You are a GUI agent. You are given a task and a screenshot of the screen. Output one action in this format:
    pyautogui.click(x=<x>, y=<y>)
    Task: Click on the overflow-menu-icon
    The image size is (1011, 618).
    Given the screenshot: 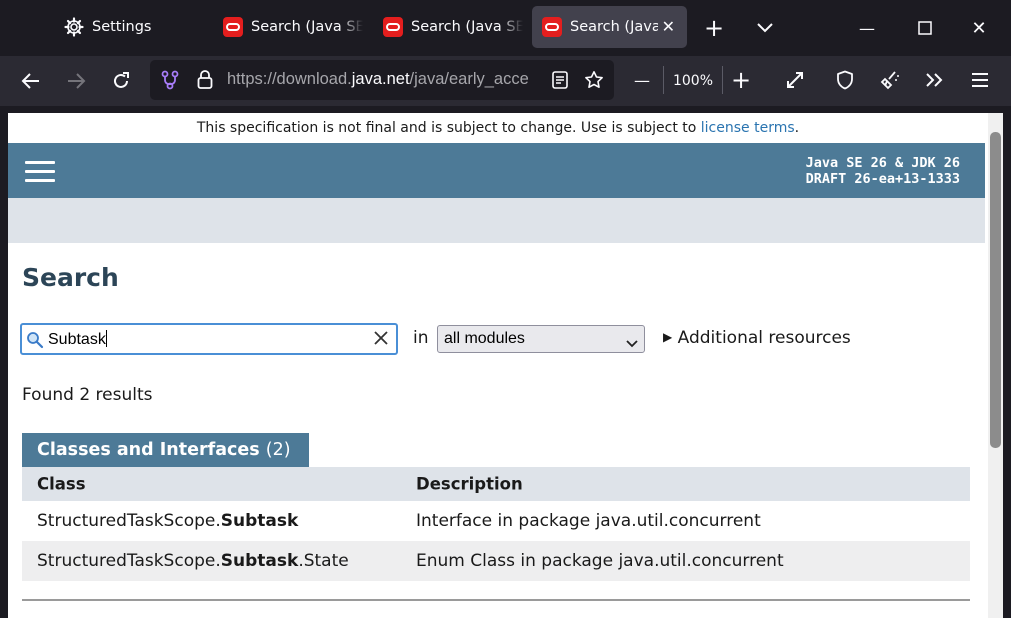 What is the action you would take?
    pyautogui.click(x=934, y=80)
    